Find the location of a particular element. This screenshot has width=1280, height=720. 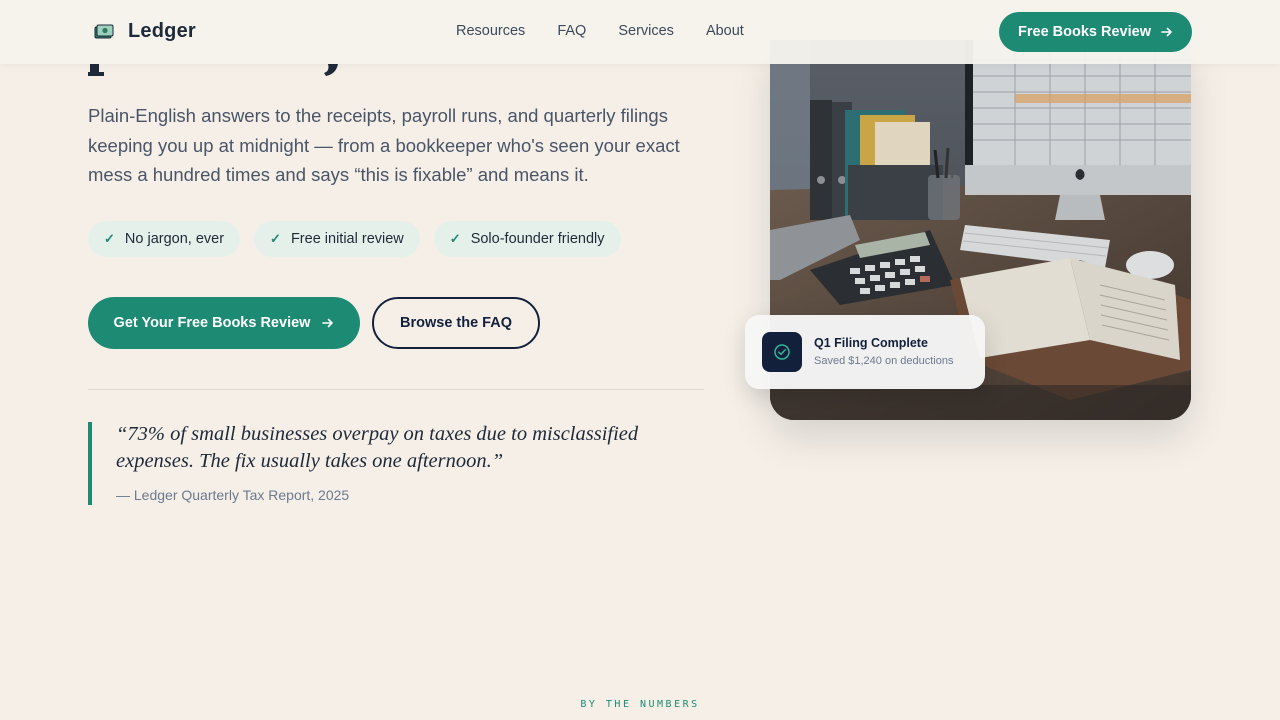

chip-label: Free initial review is located at coordinates (347, 239).